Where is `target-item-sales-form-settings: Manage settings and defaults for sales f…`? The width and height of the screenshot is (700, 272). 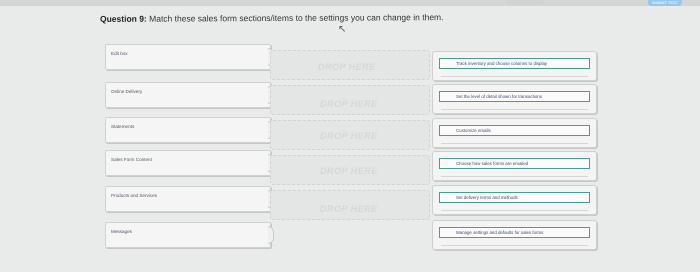 target-item-sales-form-settings: Manage settings and defaults for sales f… is located at coordinates (514, 235).